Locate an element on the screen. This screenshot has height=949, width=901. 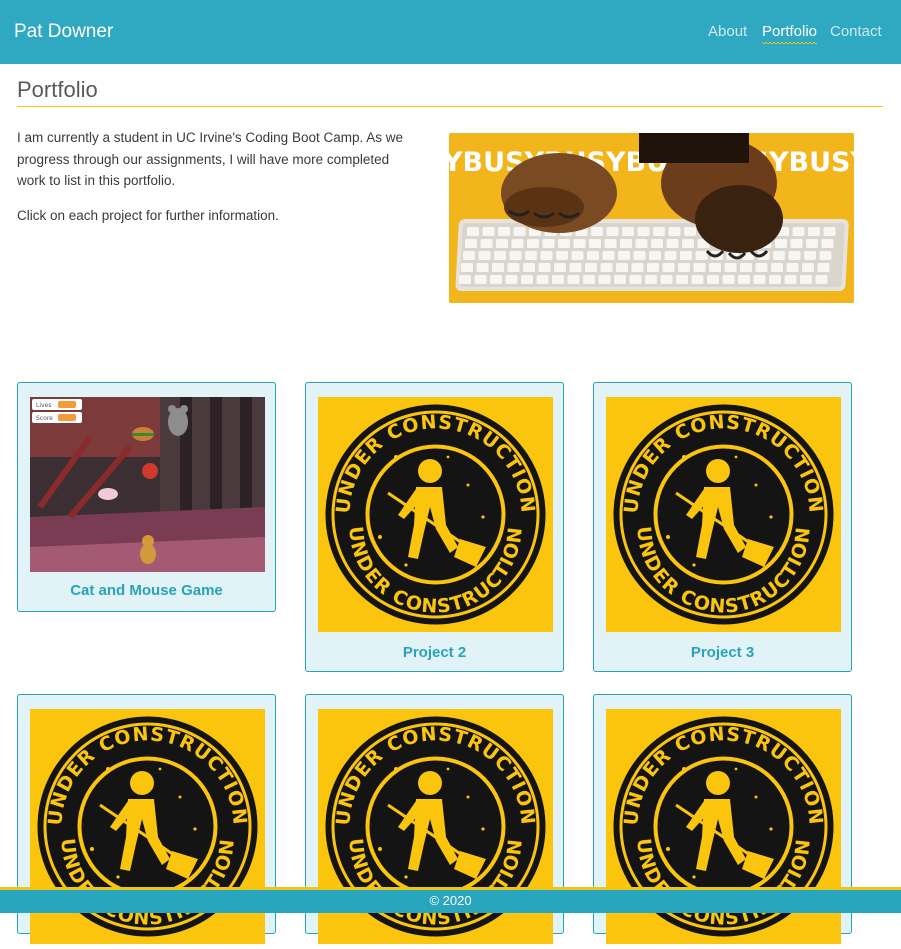
project-card-project-3: Project 3 is located at coordinates (722, 527).